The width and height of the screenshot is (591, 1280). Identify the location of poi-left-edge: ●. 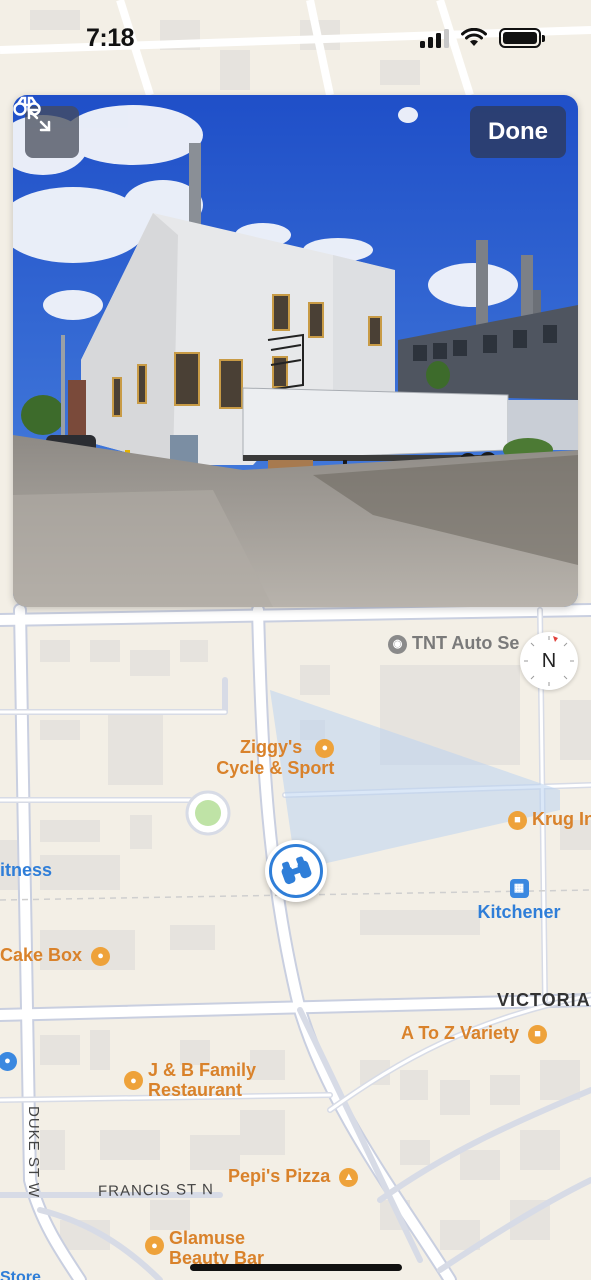
(8, 1060).